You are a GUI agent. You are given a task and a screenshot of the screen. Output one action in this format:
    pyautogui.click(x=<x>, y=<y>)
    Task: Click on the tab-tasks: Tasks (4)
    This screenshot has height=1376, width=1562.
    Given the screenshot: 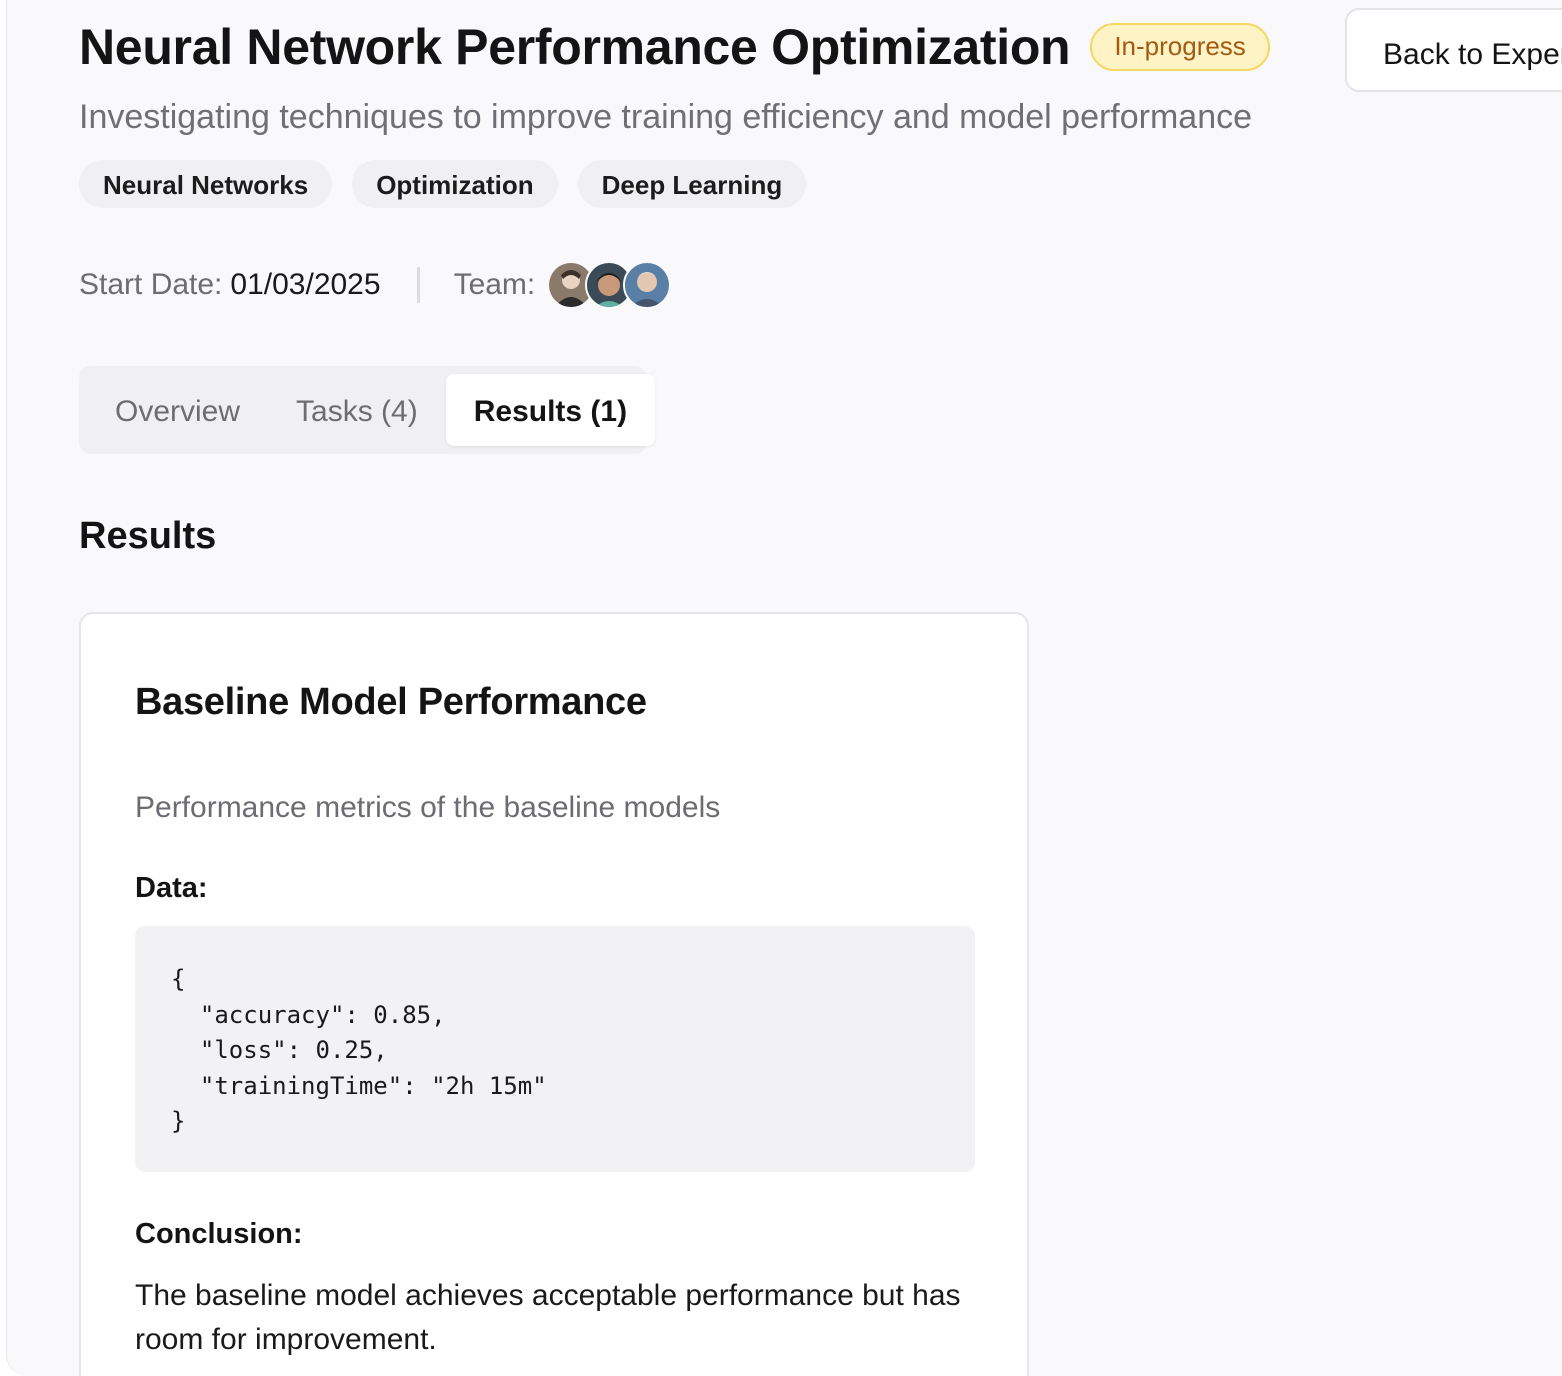 What is the action you would take?
    pyautogui.click(x=357, y=410)
    